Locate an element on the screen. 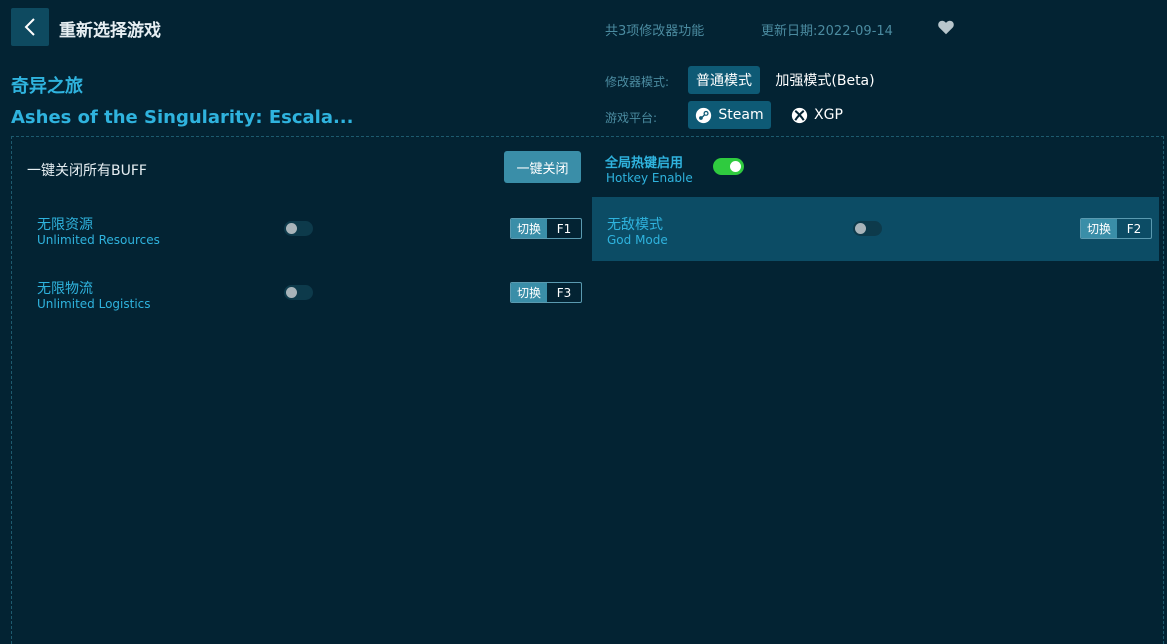 The width and height of the screenshot is (1167, 644). close-all-button: 一键关闭 is located at coordinates (542, 167).